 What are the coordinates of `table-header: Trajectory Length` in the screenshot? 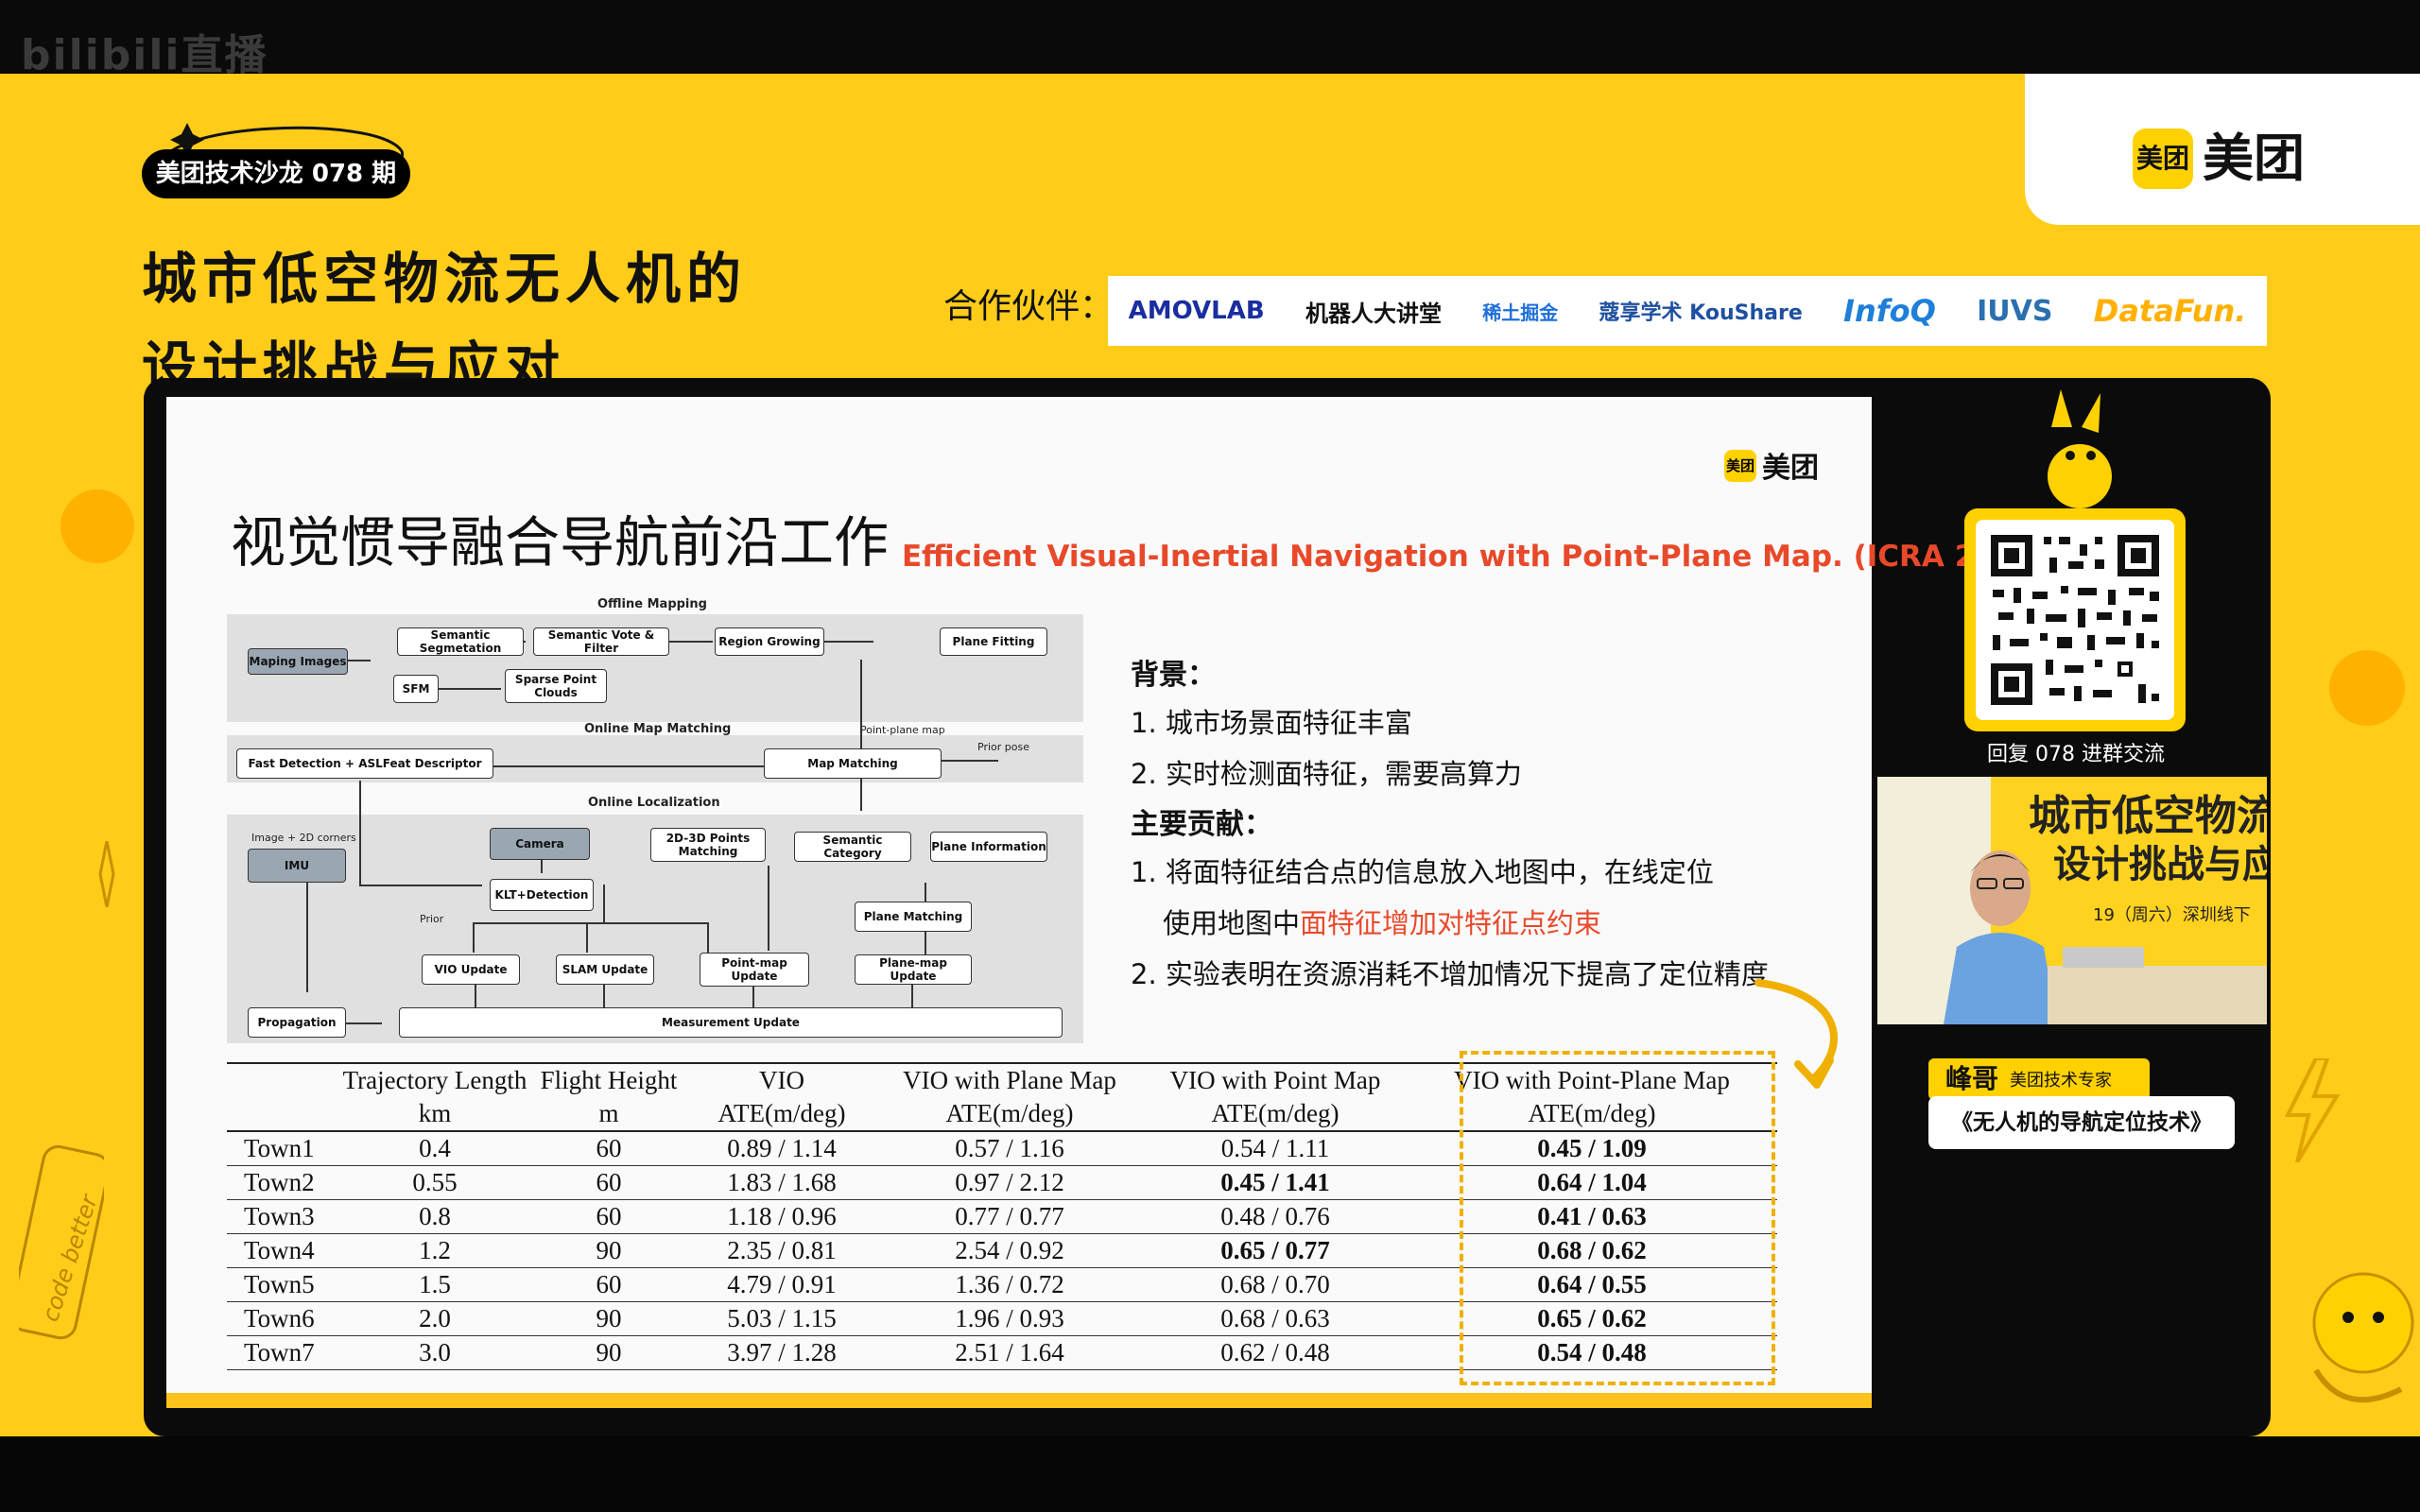 It's located at (434, 1079).